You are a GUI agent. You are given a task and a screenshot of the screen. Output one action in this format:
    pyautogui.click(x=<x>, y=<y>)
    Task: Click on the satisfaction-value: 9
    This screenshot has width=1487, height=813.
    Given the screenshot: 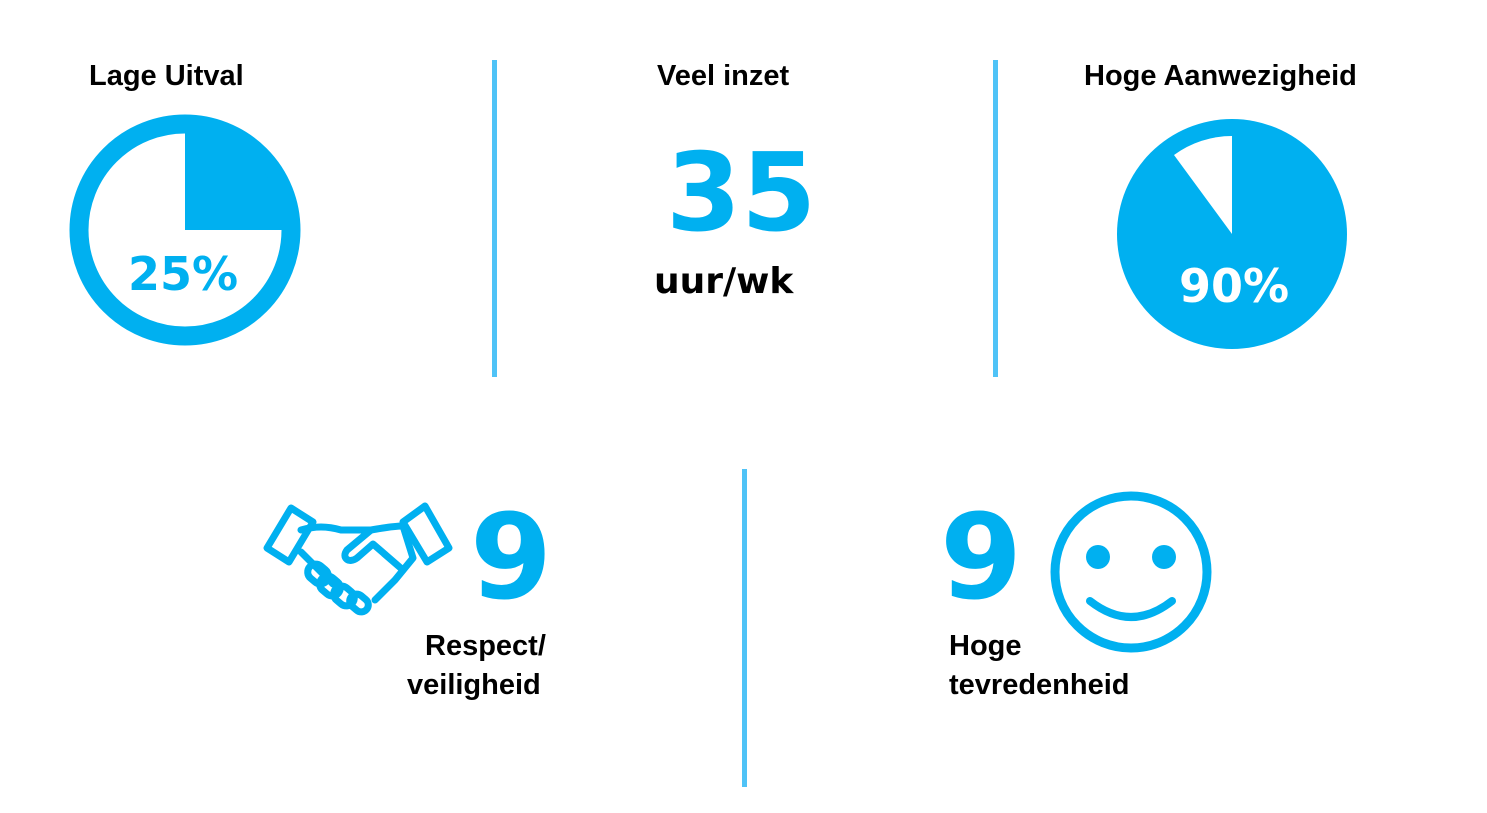 What is the action you would take?
    pyautogui.click(x=981, y=557)
    